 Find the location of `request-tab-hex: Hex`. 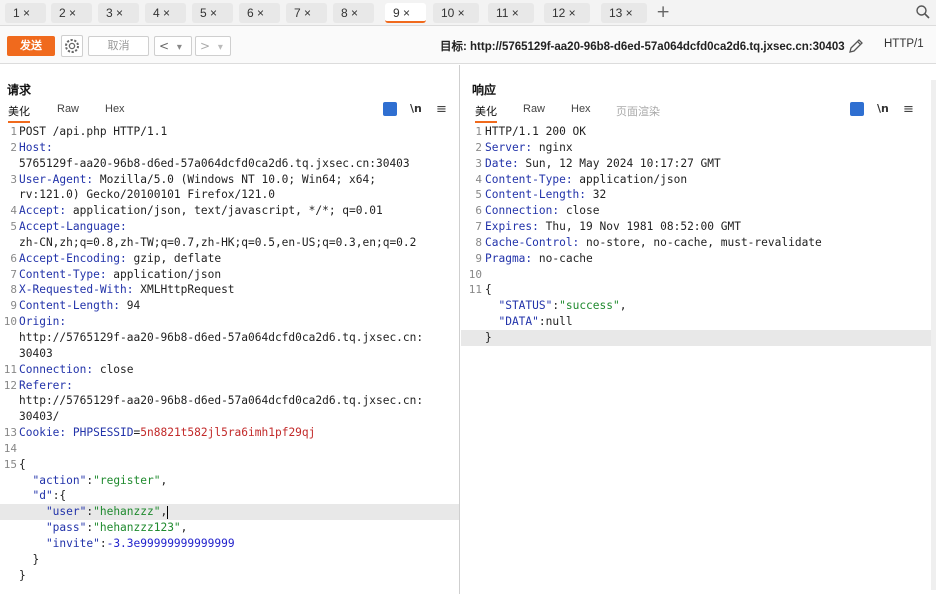

request-tab-hex: Hex is located at coordinates (115, 109).